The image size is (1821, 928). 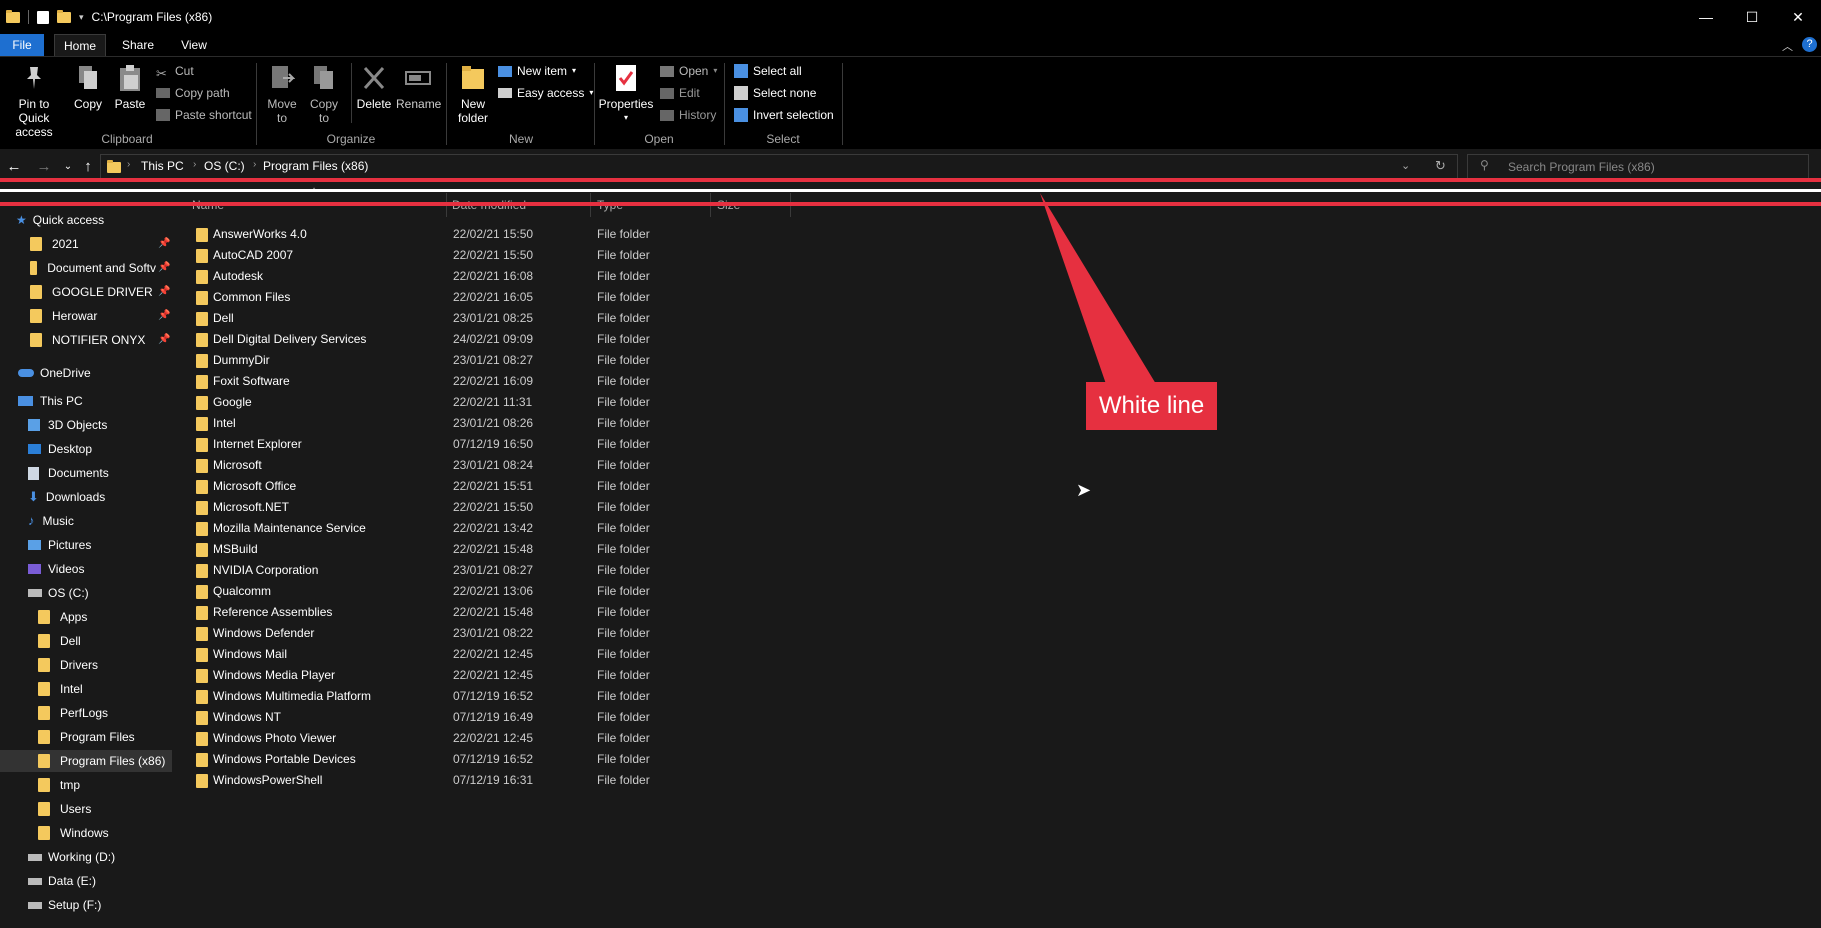 I want to click on sidebar-item-tmp: tmp, so click(x=59, y=785).